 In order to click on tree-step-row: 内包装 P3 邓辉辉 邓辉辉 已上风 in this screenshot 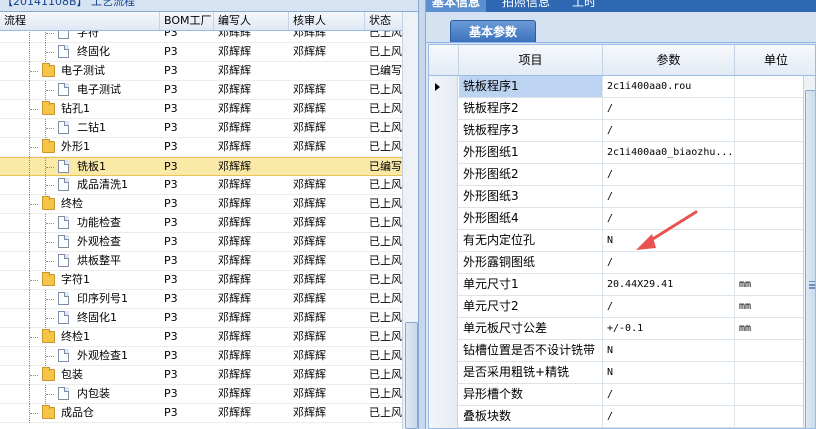, I will do `click(201, 394)`.